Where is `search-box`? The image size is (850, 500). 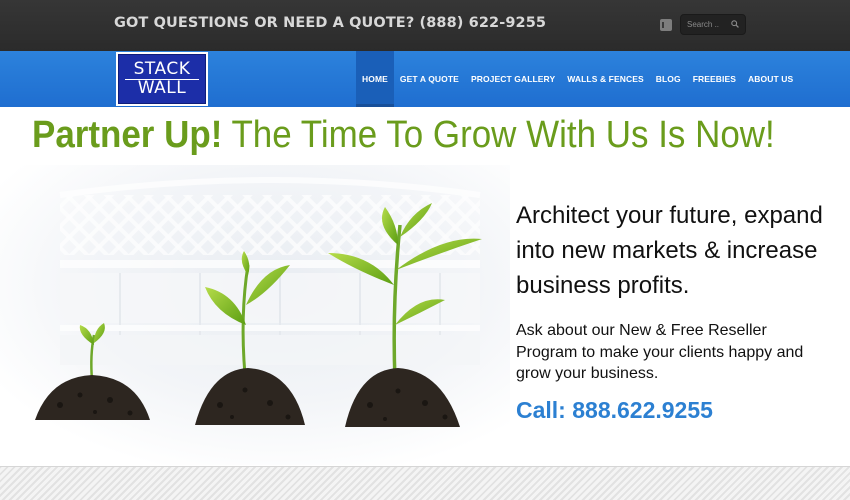 search-box is located at coordinates (713, 24).